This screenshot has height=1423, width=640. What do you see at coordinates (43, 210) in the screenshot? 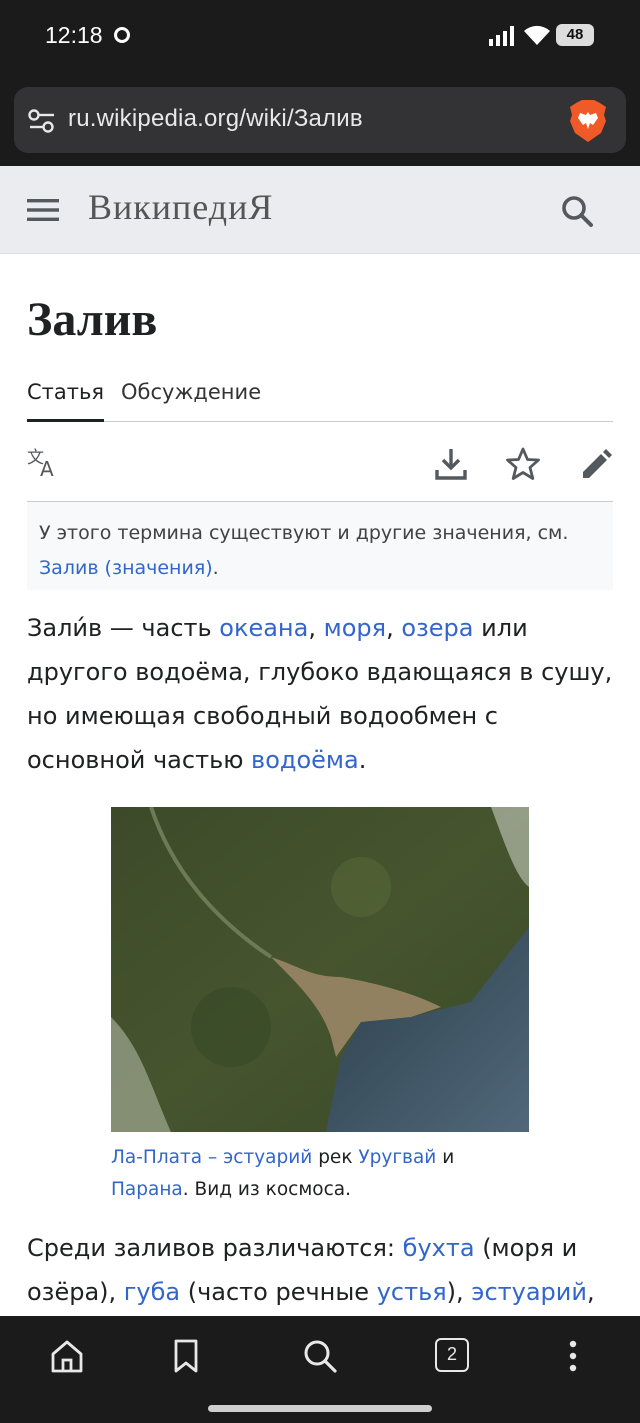
I see `hamburger-menu-icon` at bounding box center [43, 210].